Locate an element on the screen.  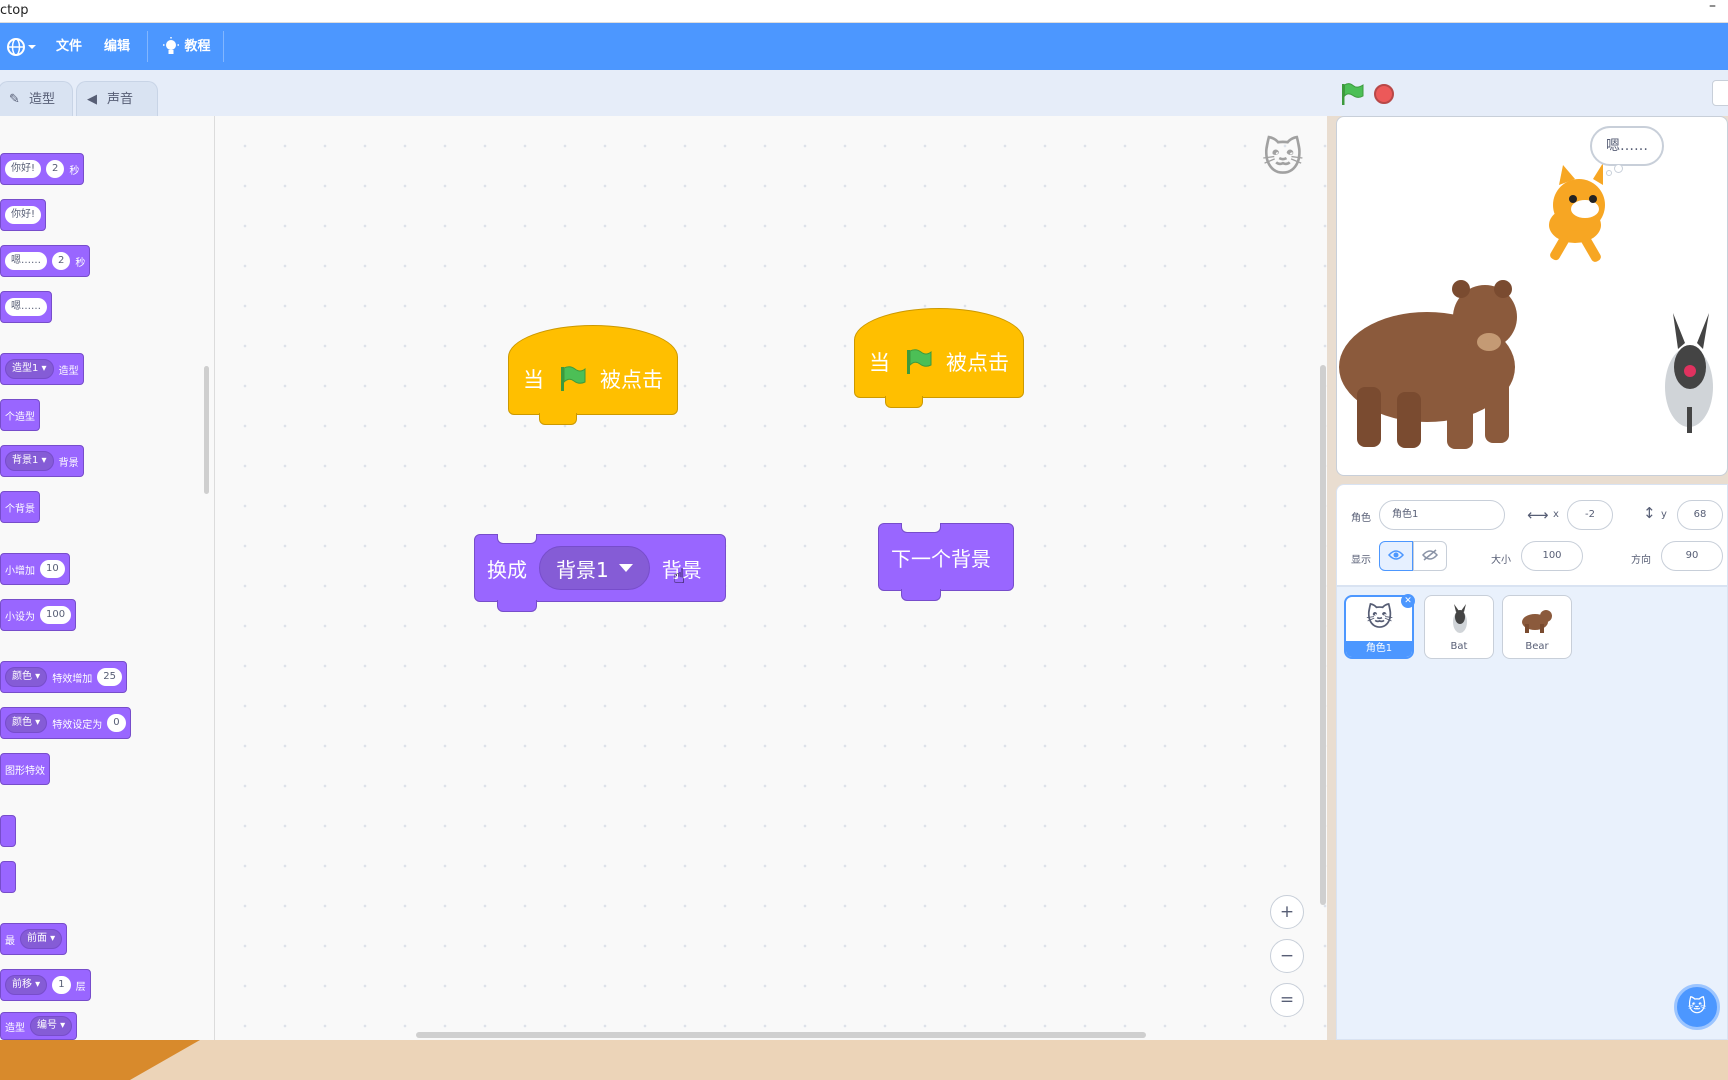
bear-thumbnail-icon is located at coordinates (1537, 621).